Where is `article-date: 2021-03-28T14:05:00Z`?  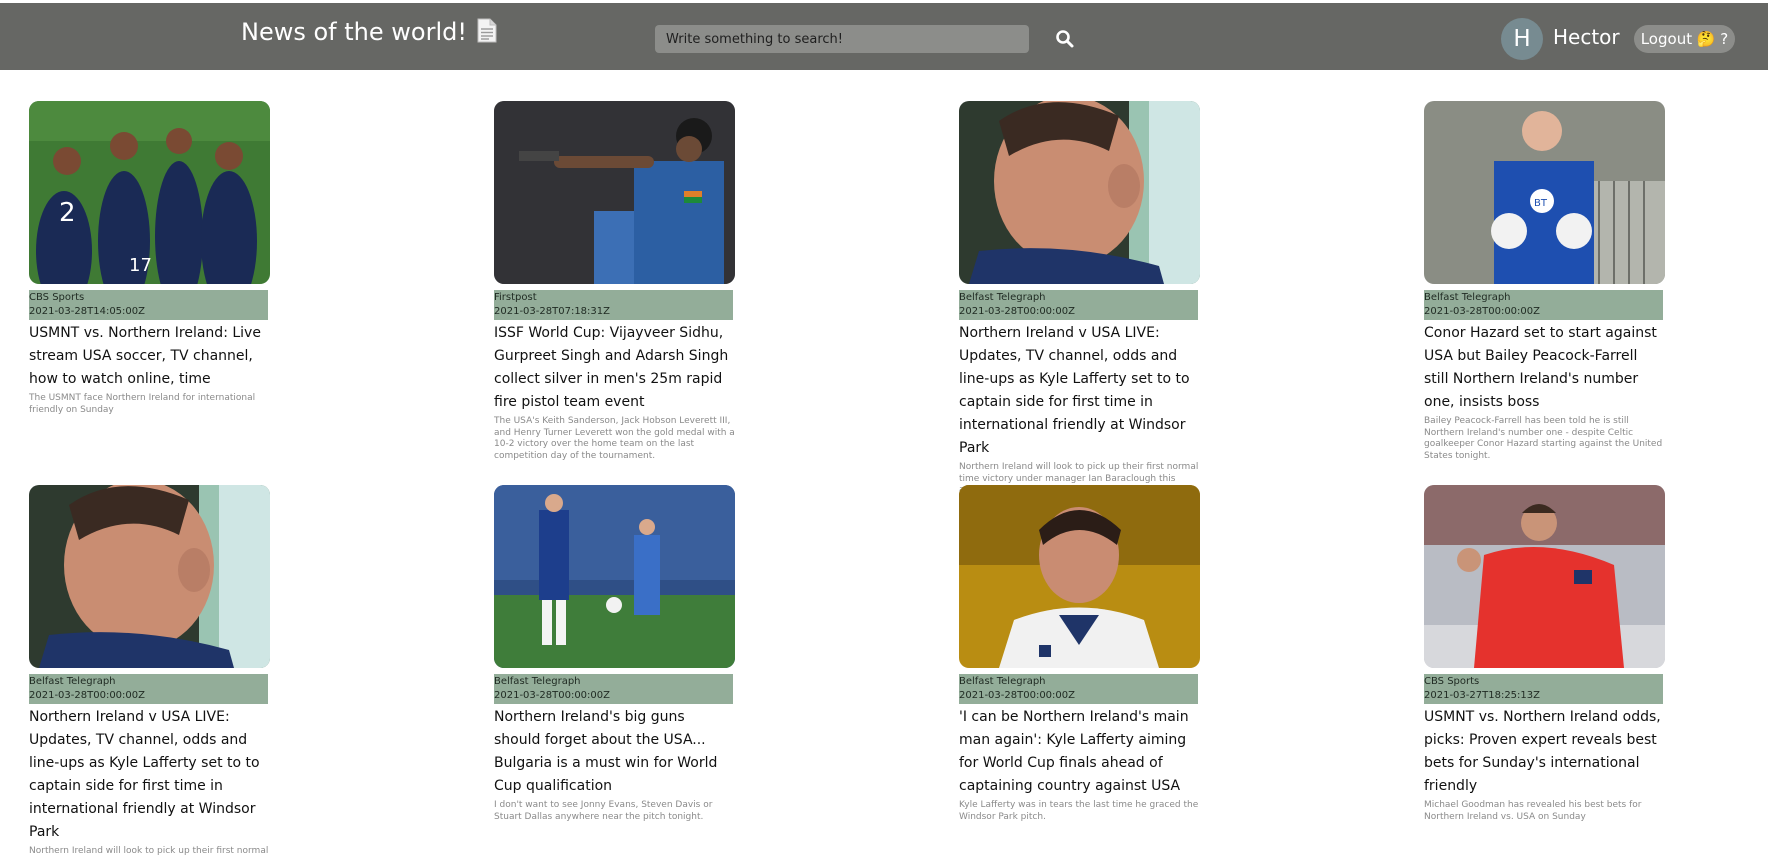
article-date: 2021-03-28T14:05:00Z is located at coordinates (87, 311).